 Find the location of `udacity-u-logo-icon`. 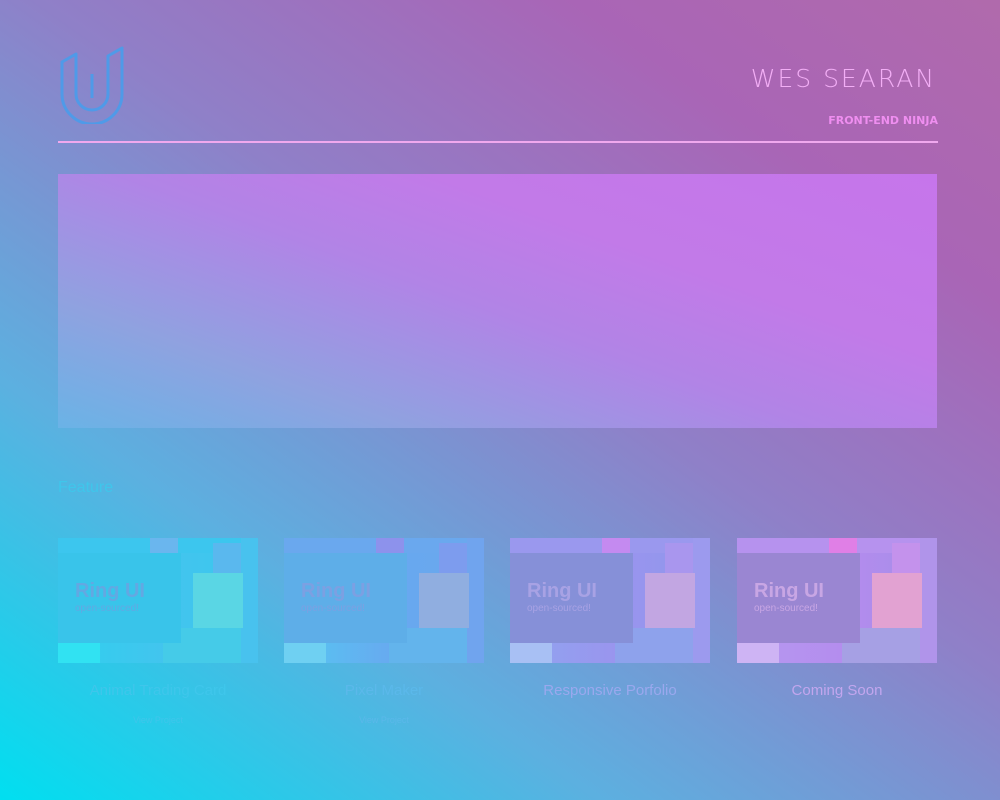

udacity-u-logo-icon is located at coordinates (92, 84).